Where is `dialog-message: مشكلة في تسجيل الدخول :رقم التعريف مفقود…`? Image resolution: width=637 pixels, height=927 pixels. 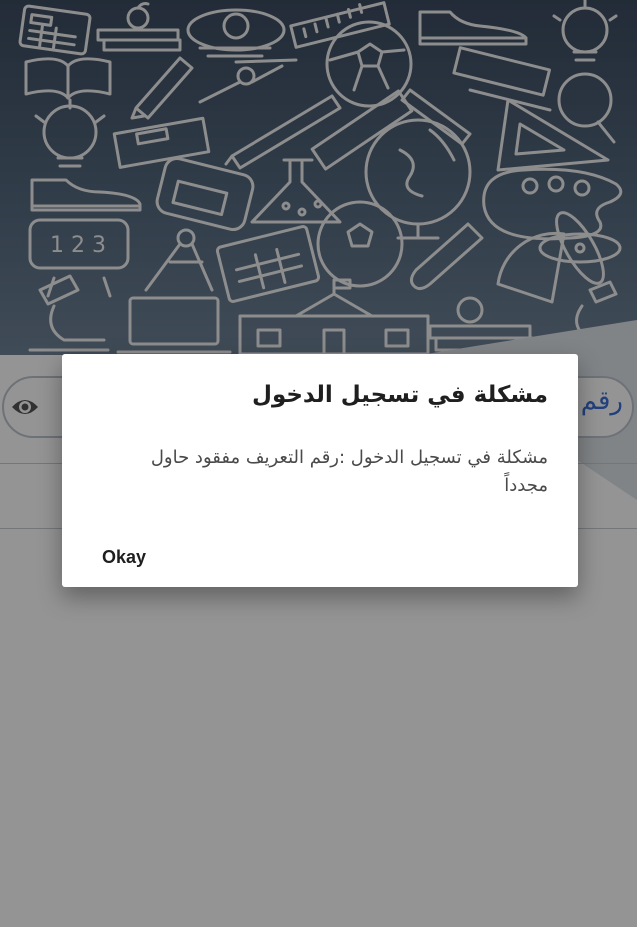 dialog-message: مشكلة في تسجيل الدخول :رقم التعريف مفقود… is located at coordinates (349, 471).